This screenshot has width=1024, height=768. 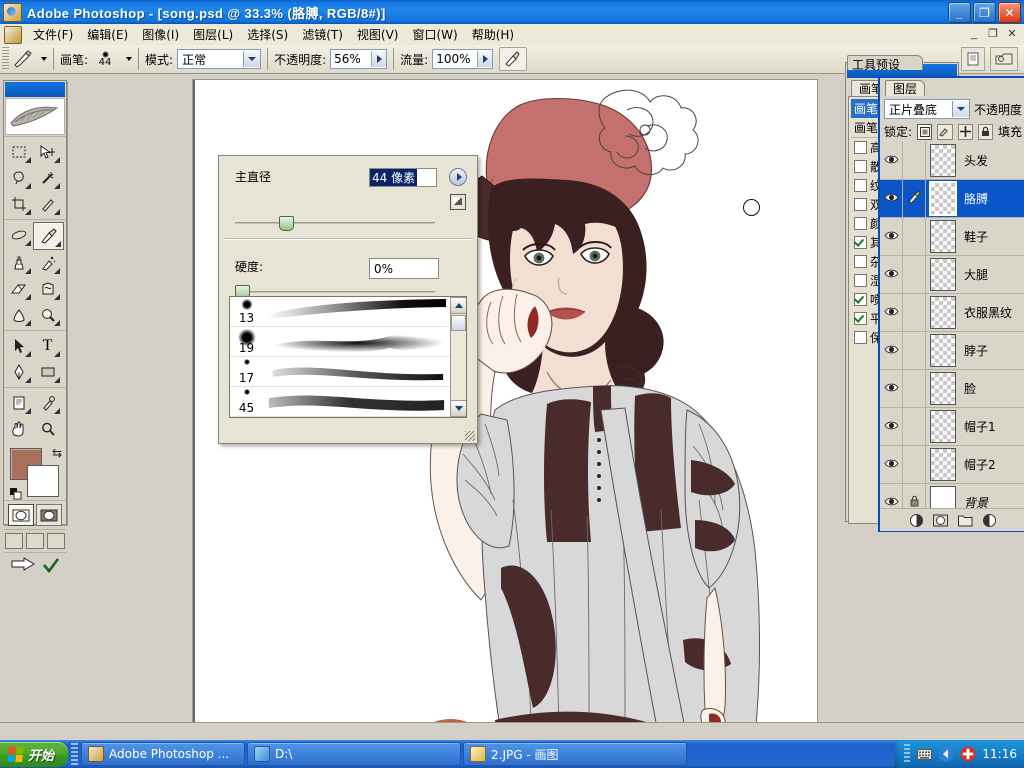 I want to click on file-browser-icon, so click(x=973, y=59).